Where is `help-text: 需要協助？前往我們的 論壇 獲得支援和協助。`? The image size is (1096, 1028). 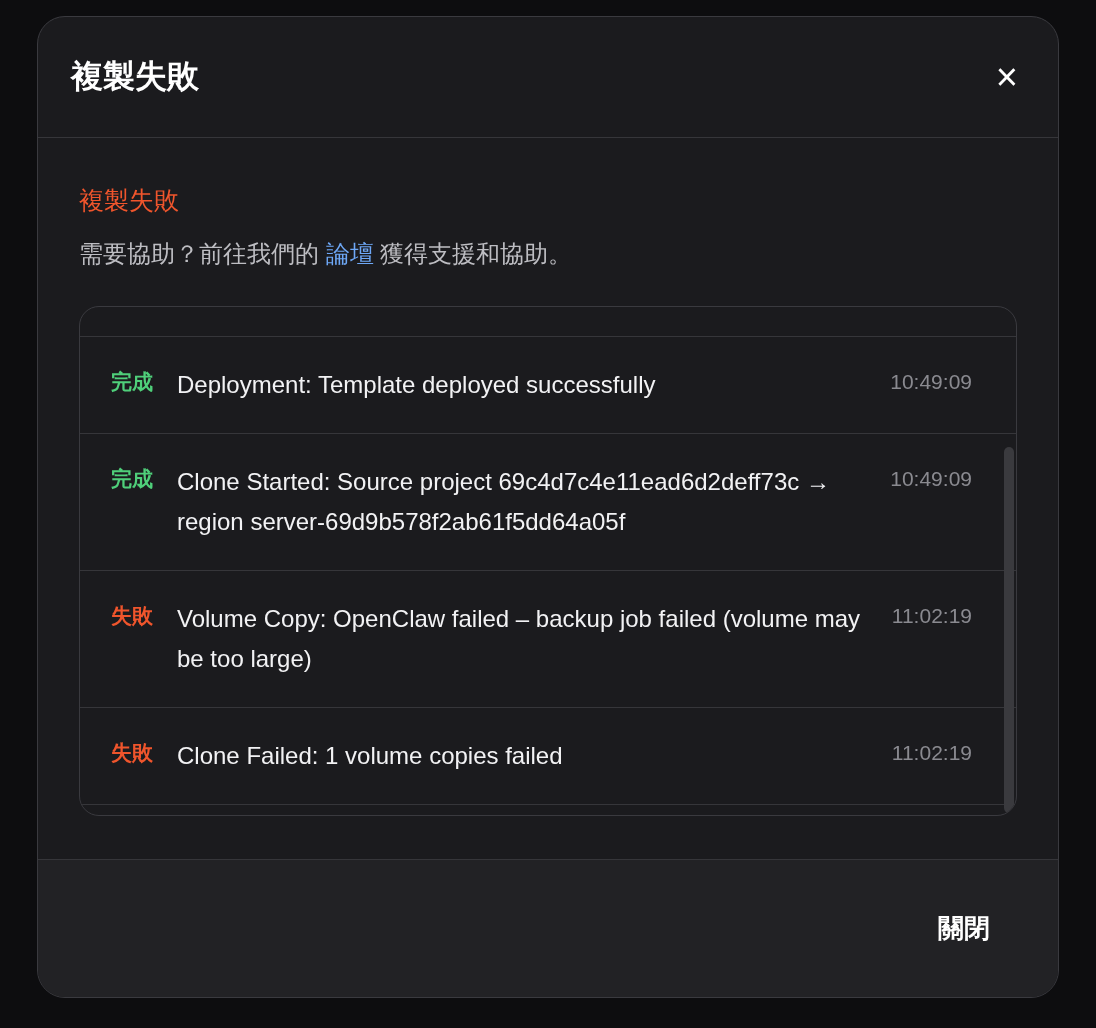
help-text: 需要協助？前往我們的 論壇 獲得支援和協助。 is located at coordinates (326, 254).